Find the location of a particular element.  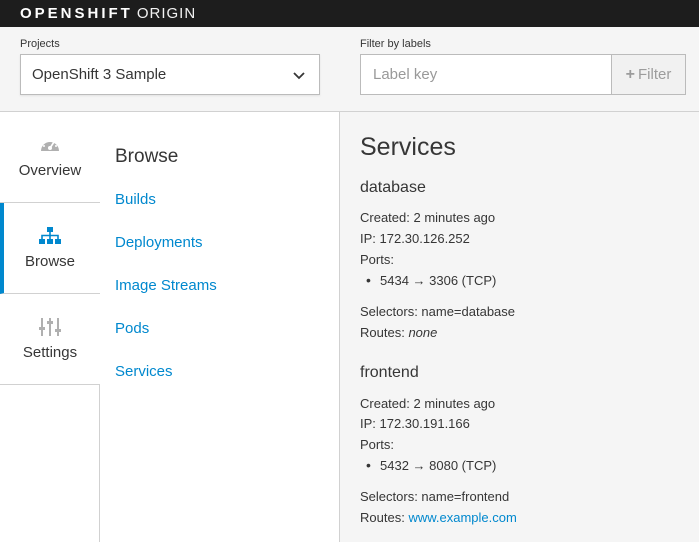

page-title: Services is located at coordinates (408, 147).